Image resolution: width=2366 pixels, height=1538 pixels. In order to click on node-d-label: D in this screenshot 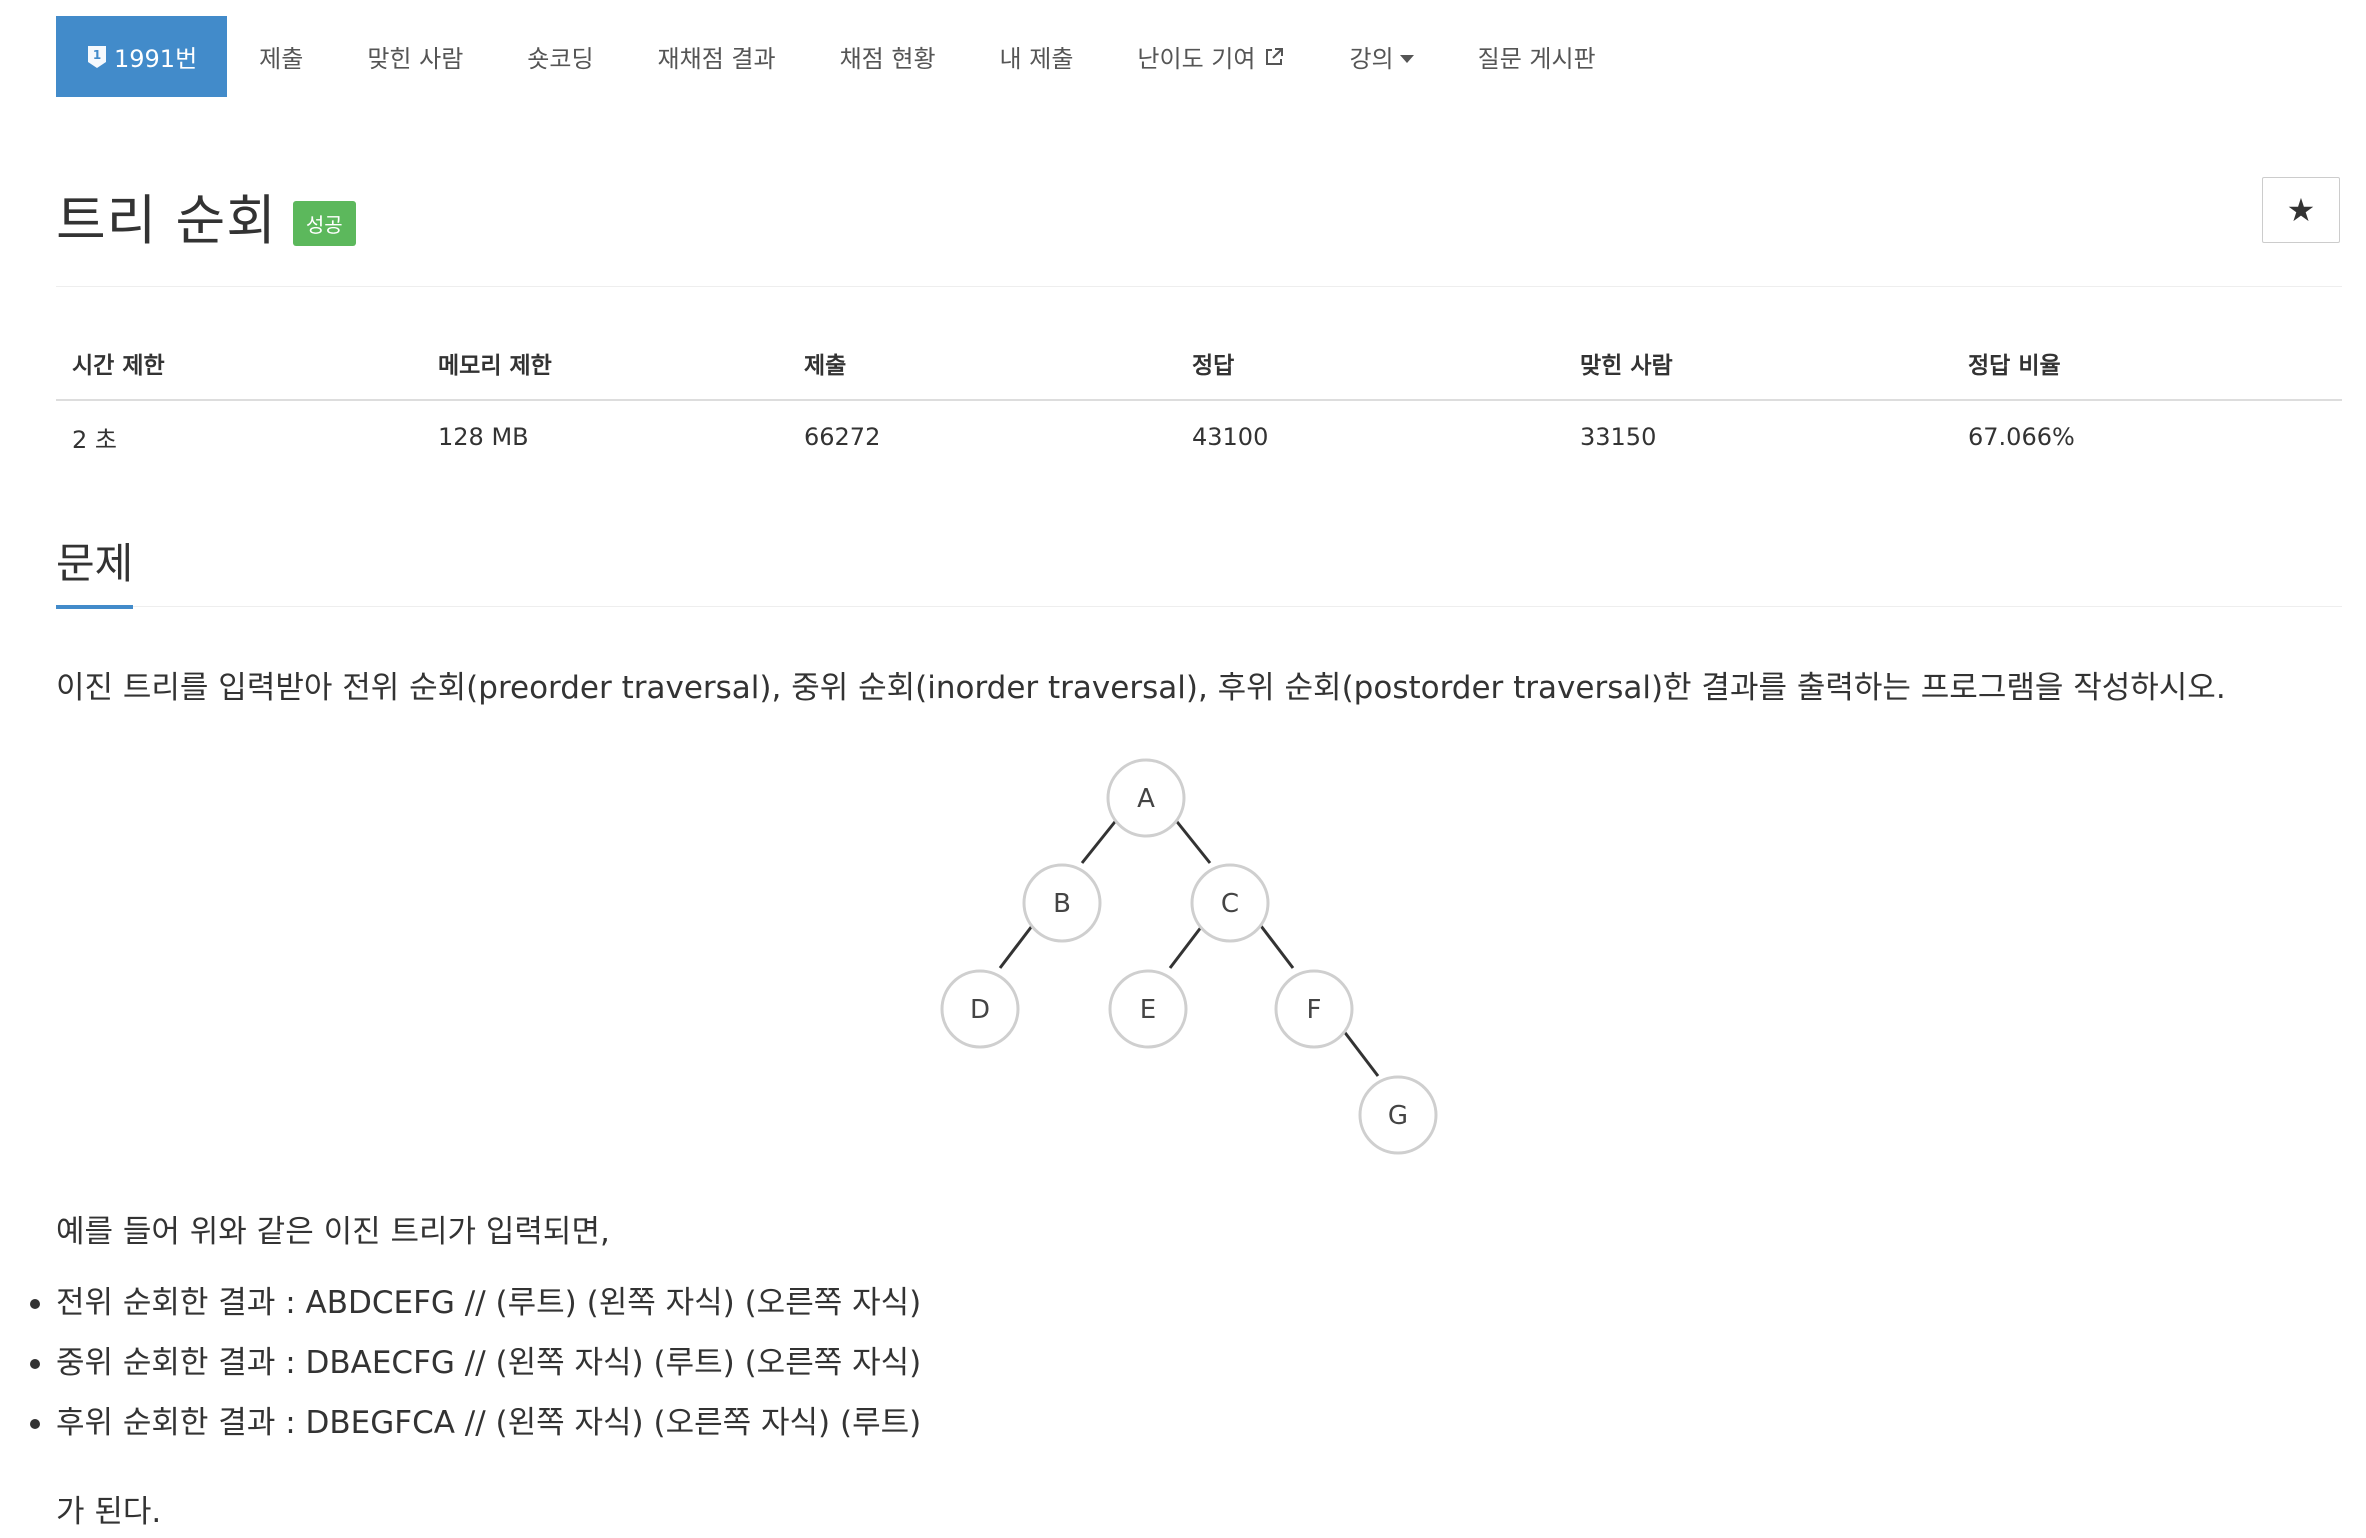, I will do `click(980, 1010)`.